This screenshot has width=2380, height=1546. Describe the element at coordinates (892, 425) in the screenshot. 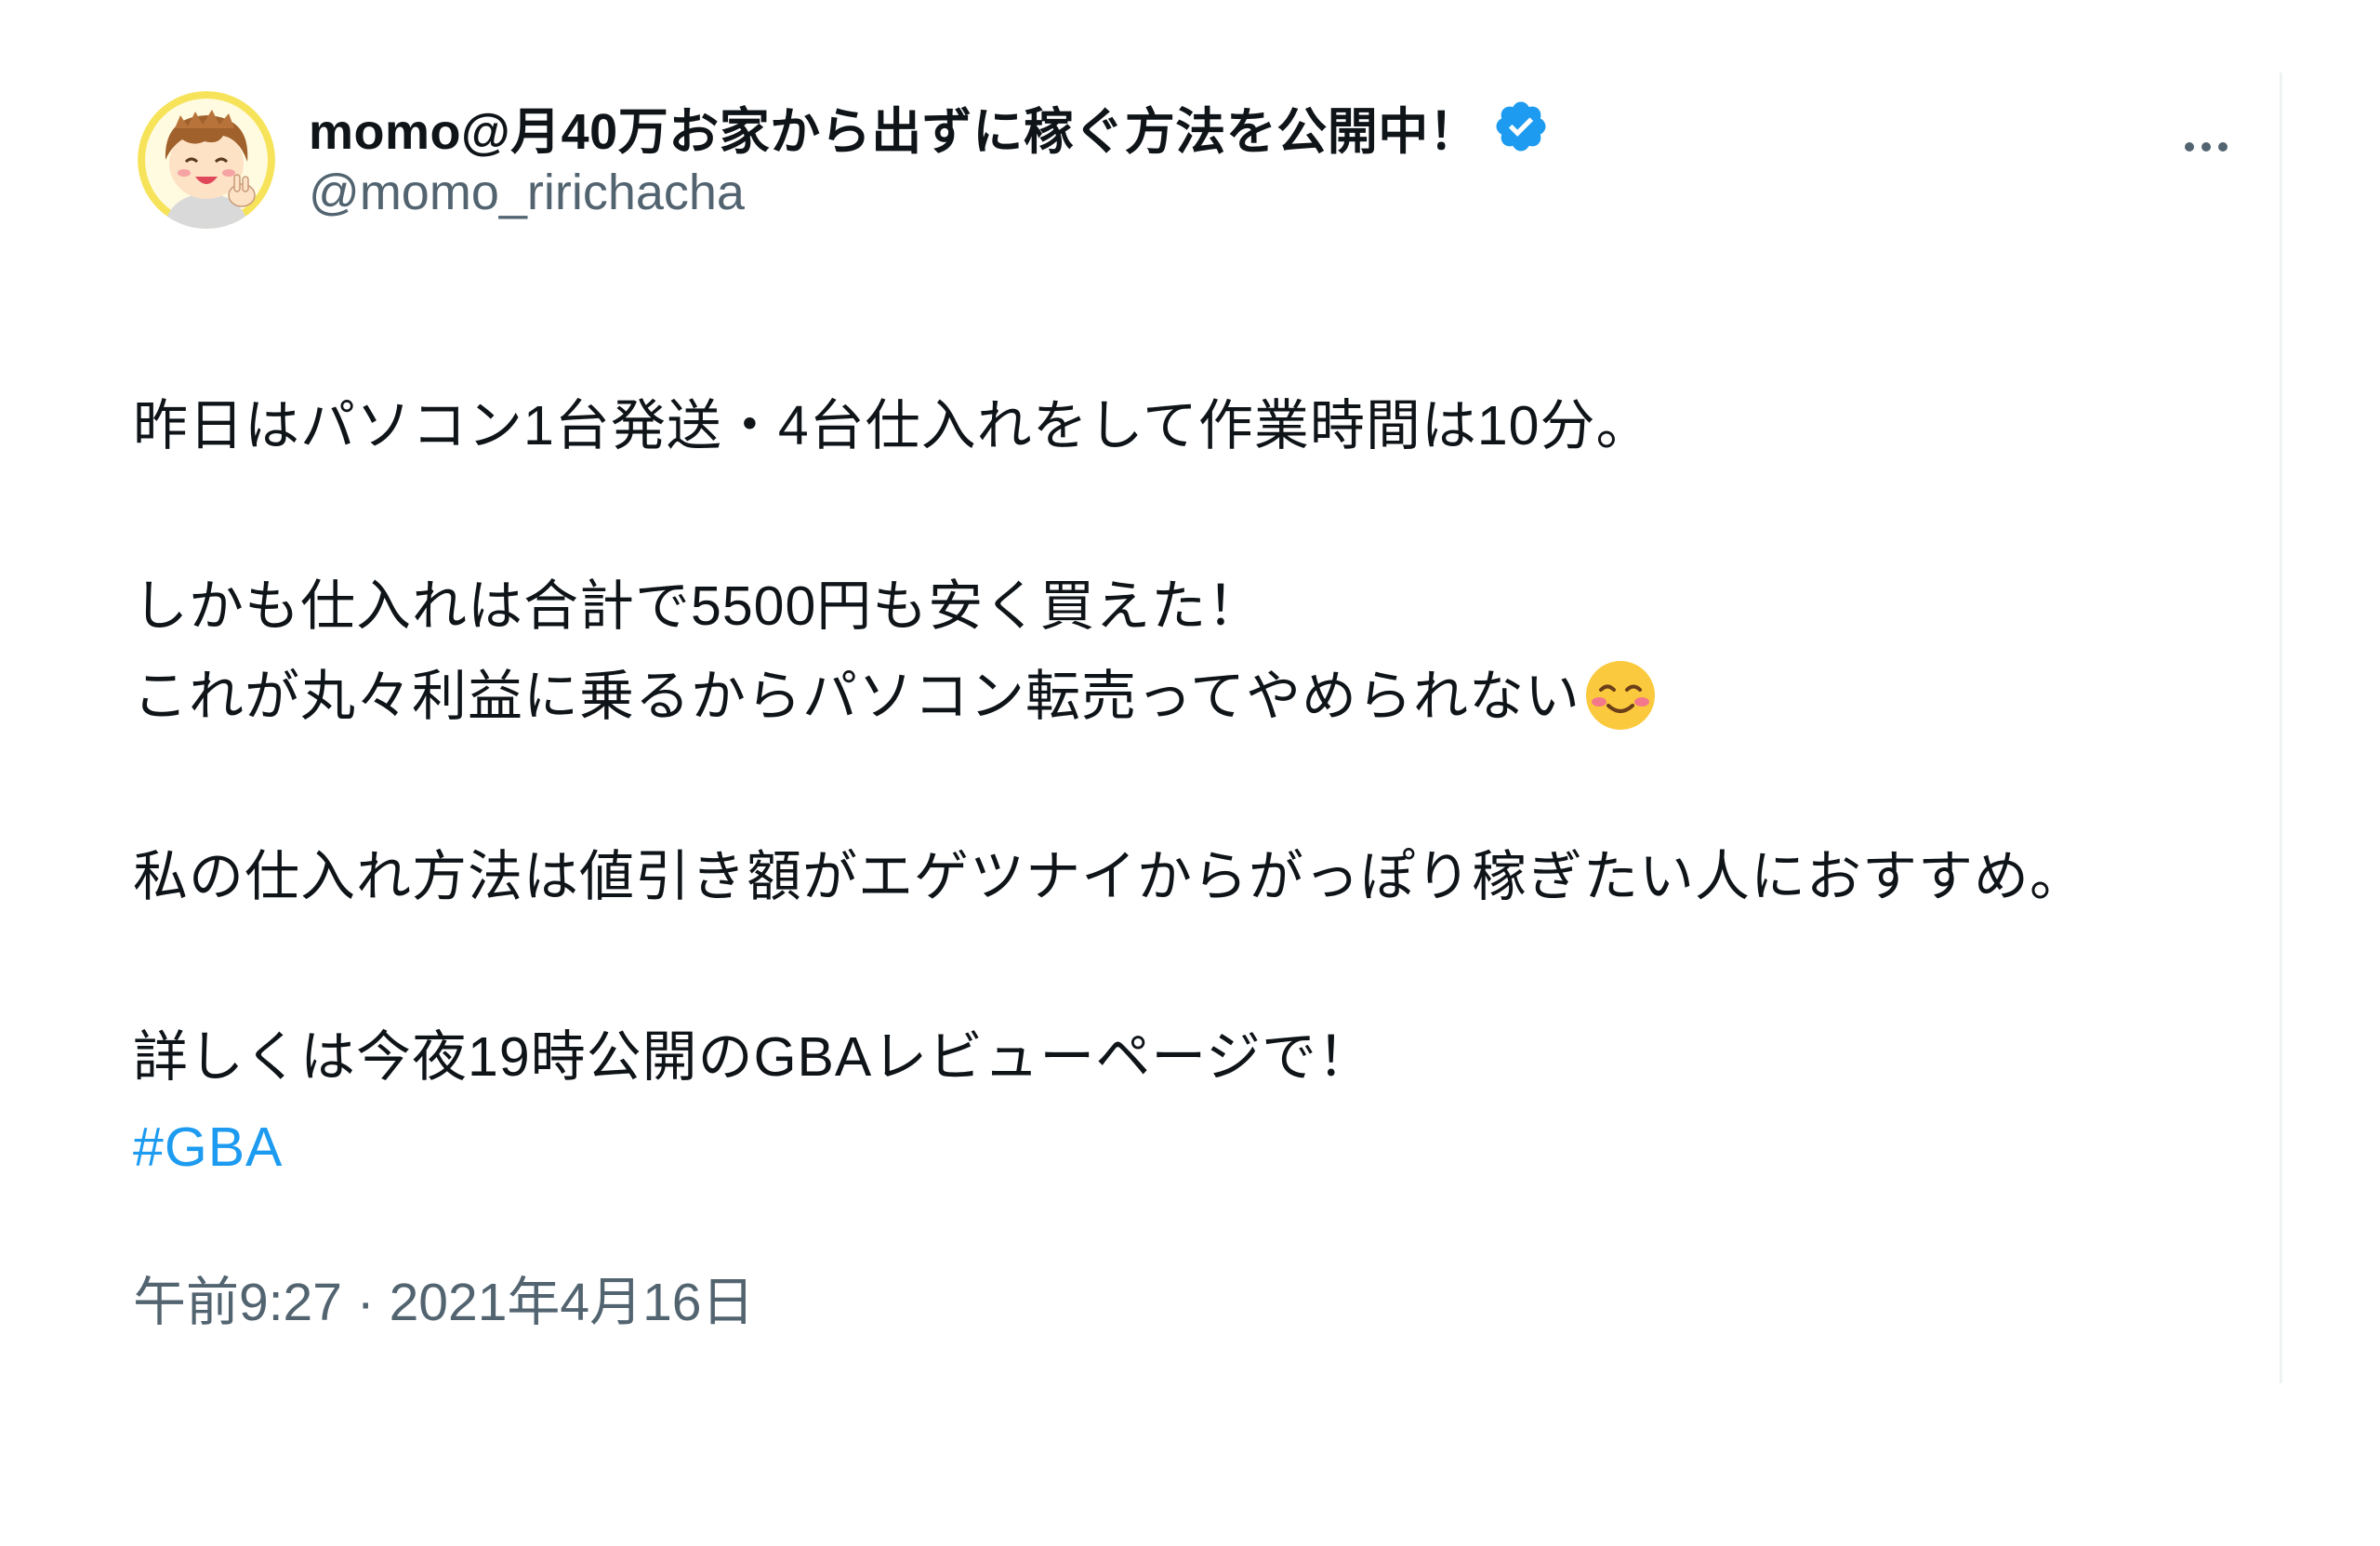

I see `tweet-line-1: 昨日はパソコン1台発送・4台仕入れをして作業時間は10分。` at that location.